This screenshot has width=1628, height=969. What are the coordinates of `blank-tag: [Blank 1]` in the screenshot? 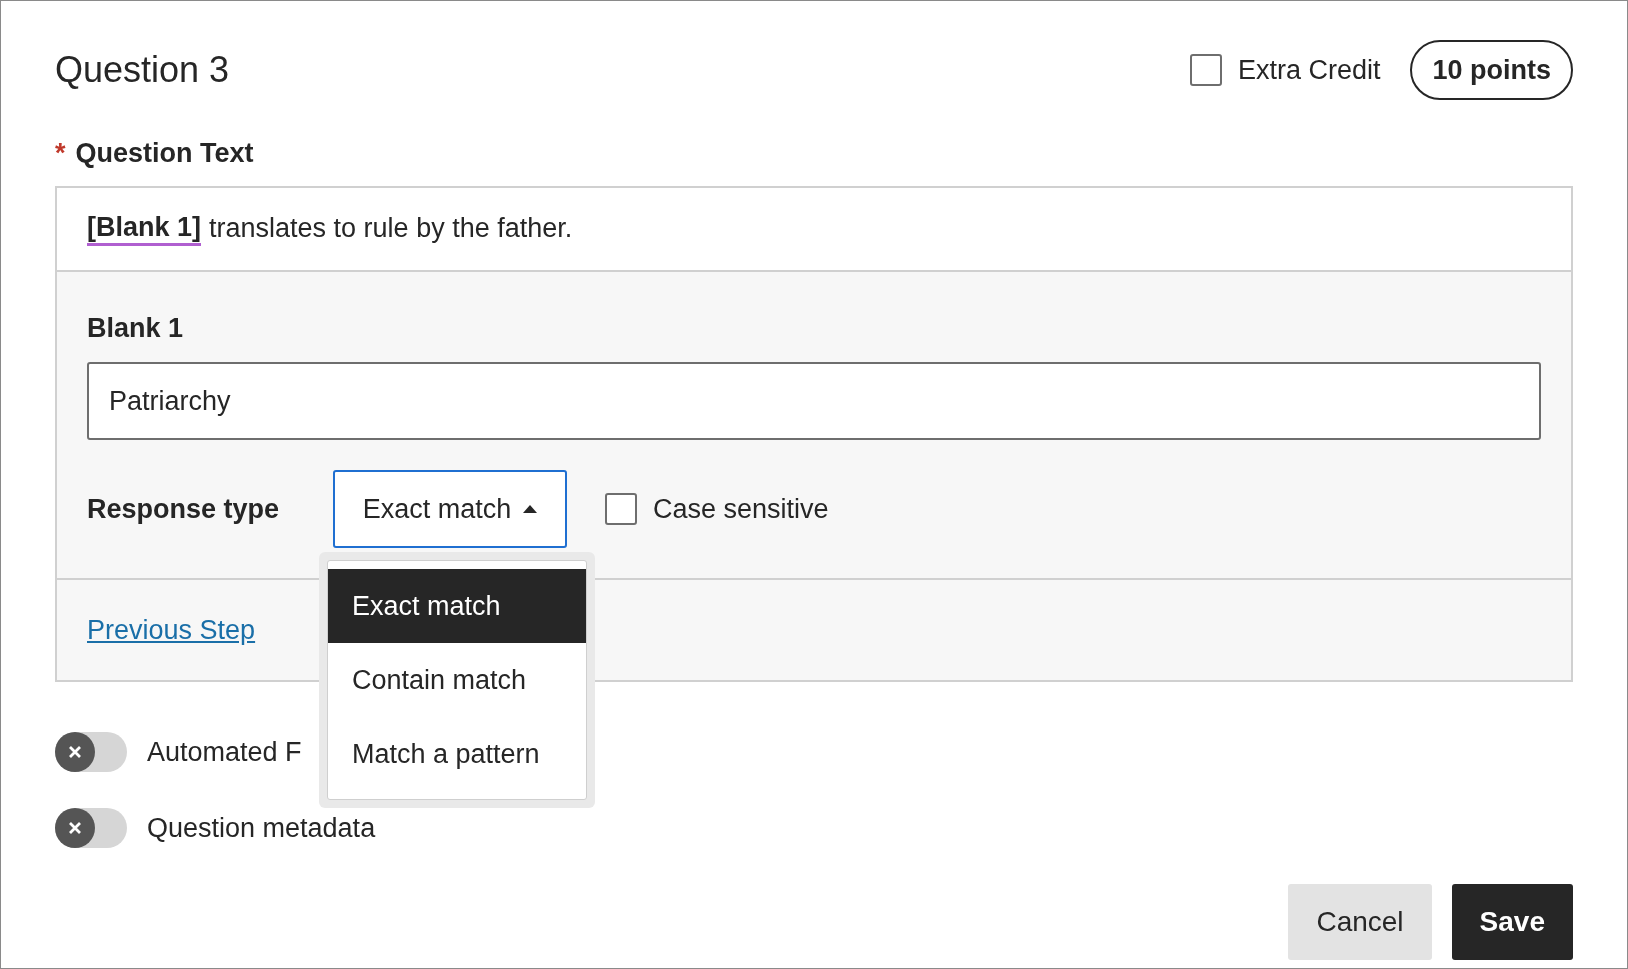 It's located at (144, 228).